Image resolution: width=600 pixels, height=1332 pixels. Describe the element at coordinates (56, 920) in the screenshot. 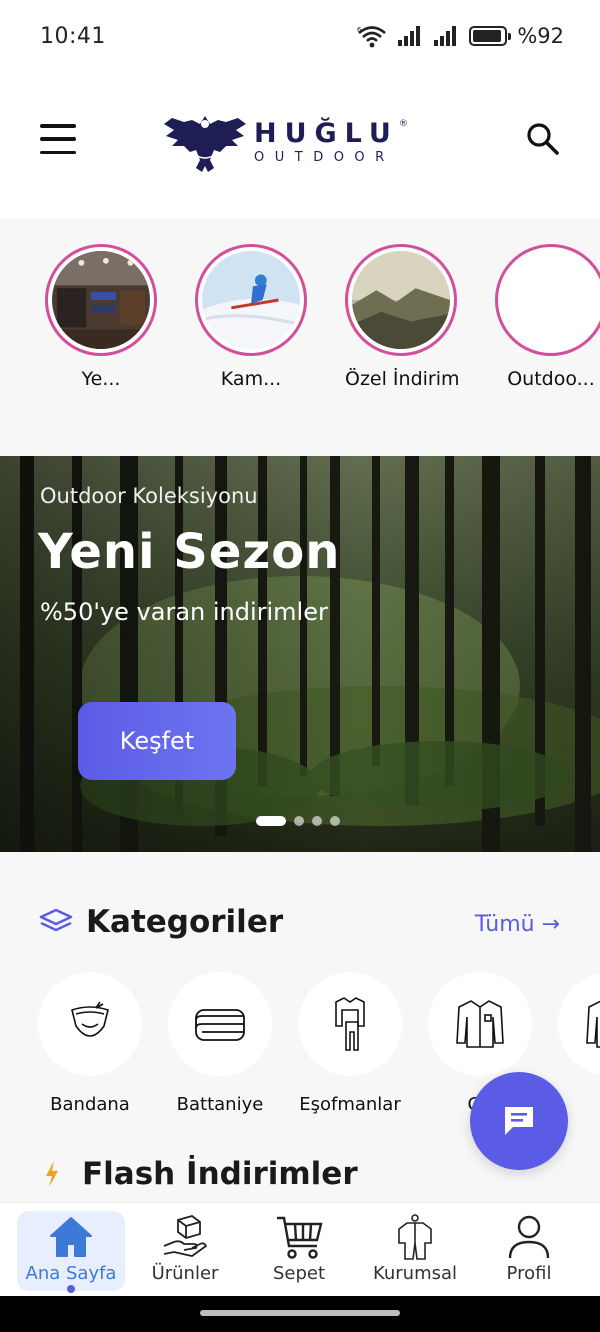

I see `layers-icon` at that location.